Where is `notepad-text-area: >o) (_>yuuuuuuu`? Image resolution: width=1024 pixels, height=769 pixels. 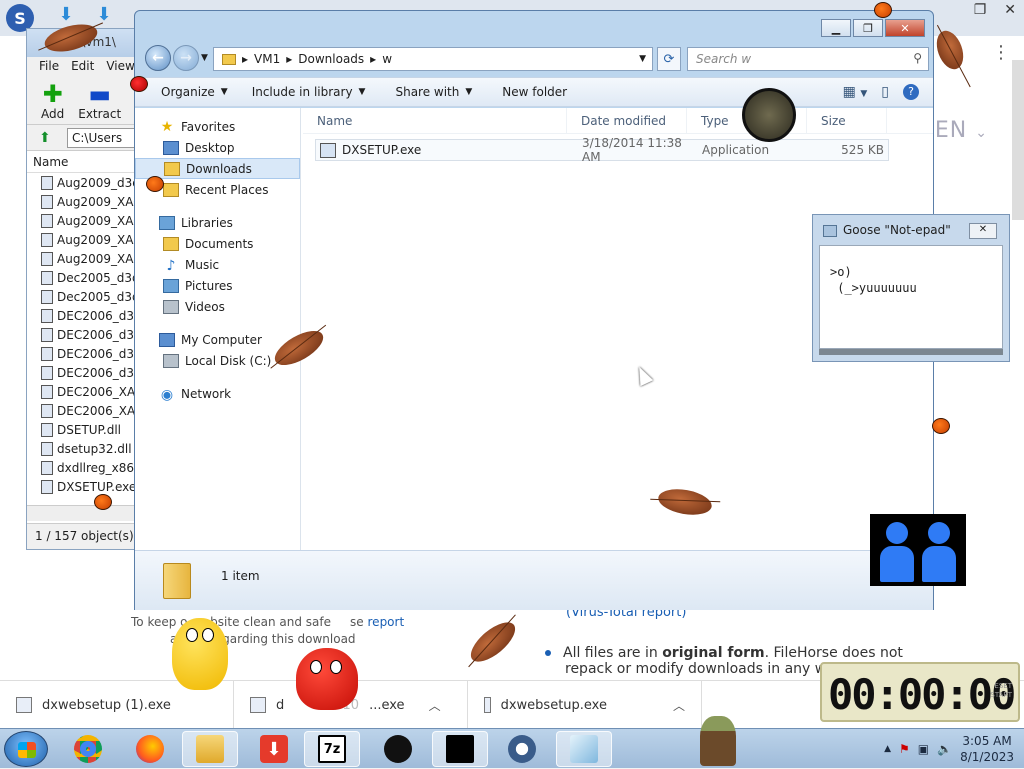
notepad-text-area: >o) (_>yuuuuuuu is located at coordinates (911, 297).